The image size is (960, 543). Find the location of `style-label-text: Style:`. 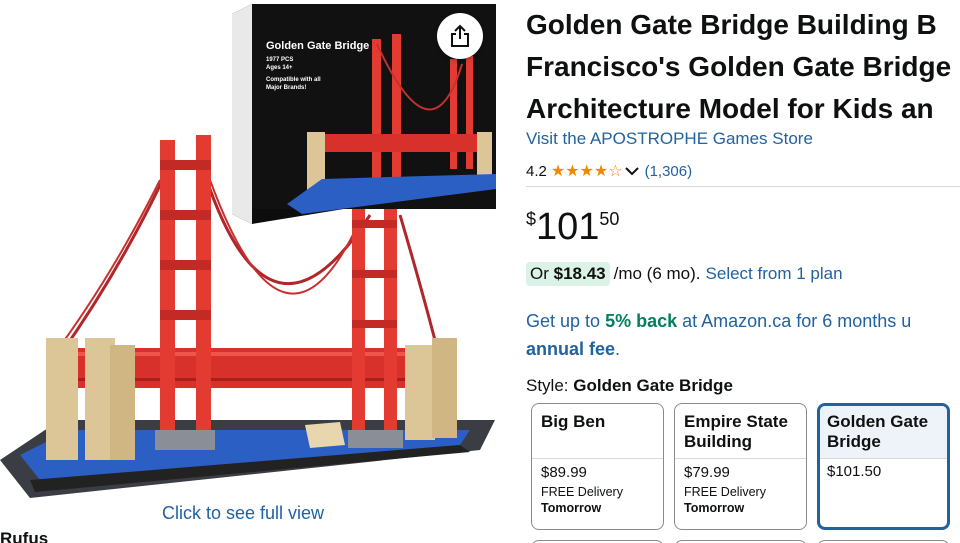

style-label-text: Style: is located at coordinates (547, 385).